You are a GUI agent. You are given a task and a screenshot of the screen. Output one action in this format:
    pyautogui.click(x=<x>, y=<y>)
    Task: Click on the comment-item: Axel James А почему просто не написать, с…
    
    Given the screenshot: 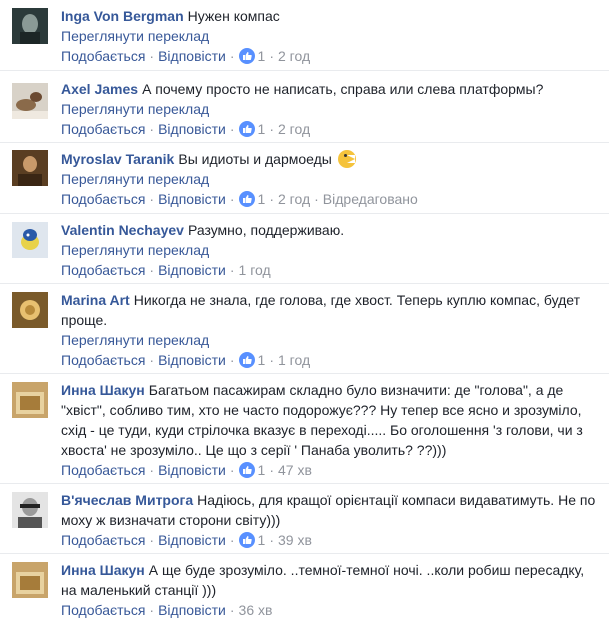 What is the action you would take?
    pyautogui.click(x=304, y=106)
    